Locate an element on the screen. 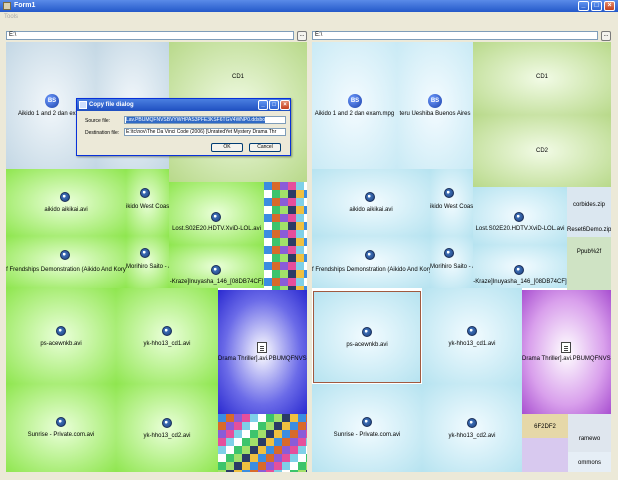  tile-yk-hho13-cd1-right: yk-hho13_cd1.avi is located at coordinates (472, 336).